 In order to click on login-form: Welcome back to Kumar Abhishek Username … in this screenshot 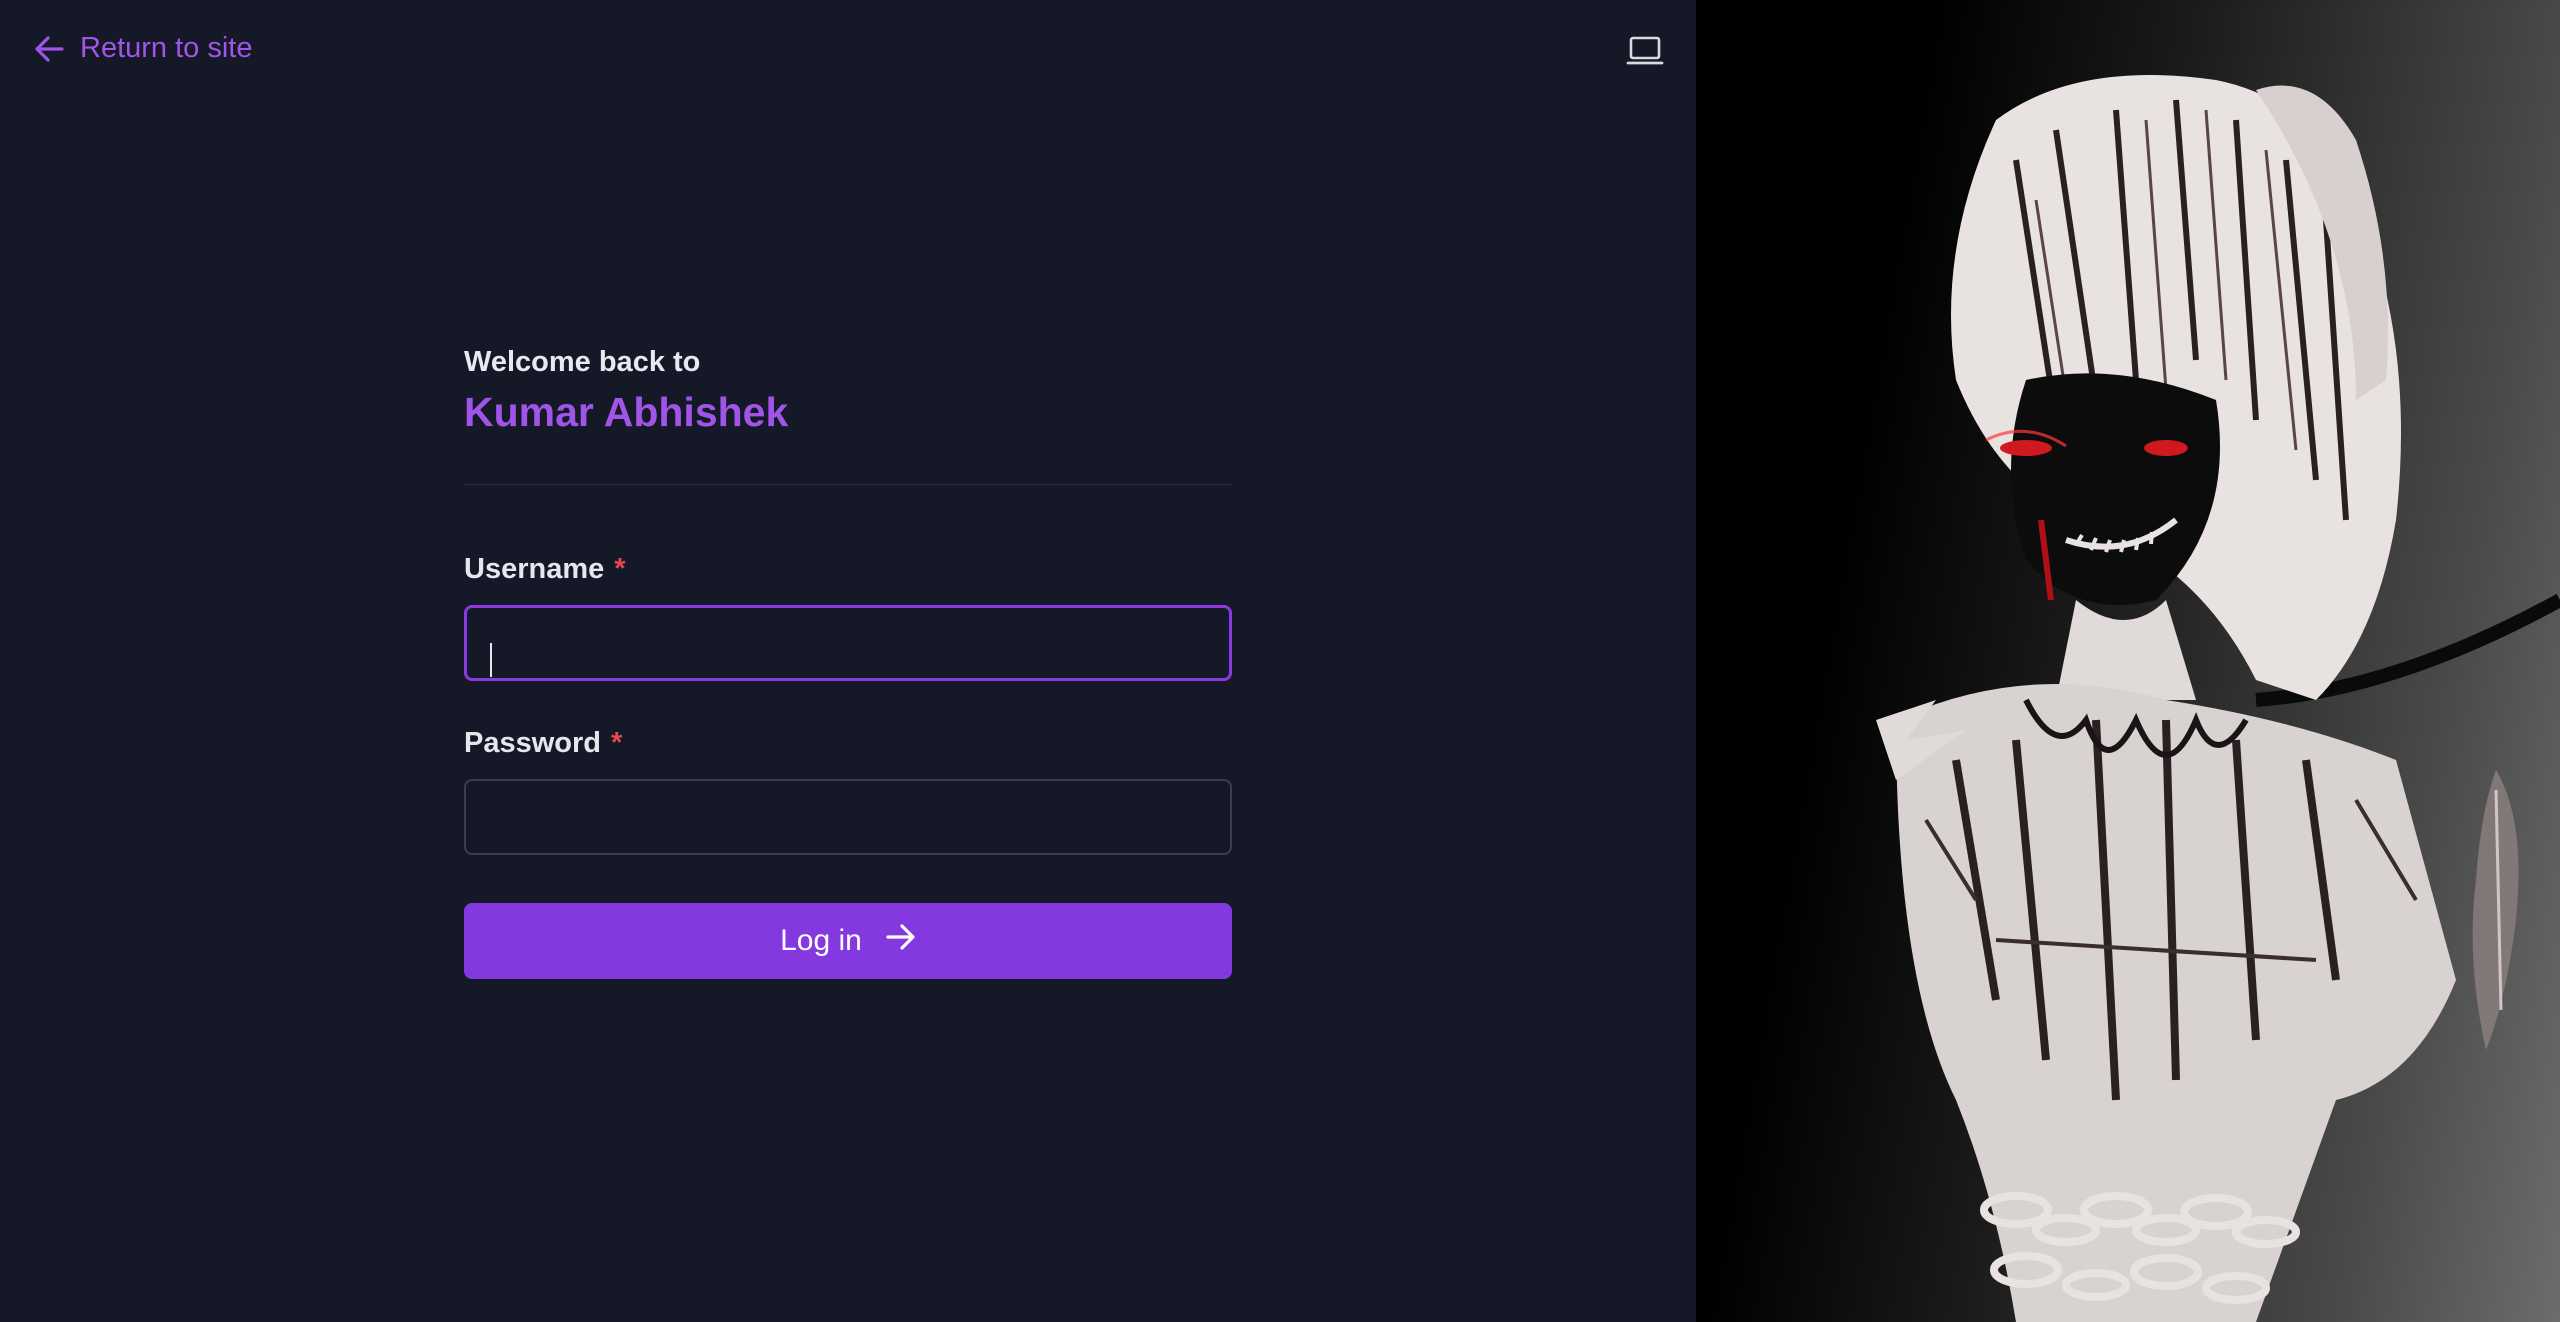, I will do `click(848, 660)`.